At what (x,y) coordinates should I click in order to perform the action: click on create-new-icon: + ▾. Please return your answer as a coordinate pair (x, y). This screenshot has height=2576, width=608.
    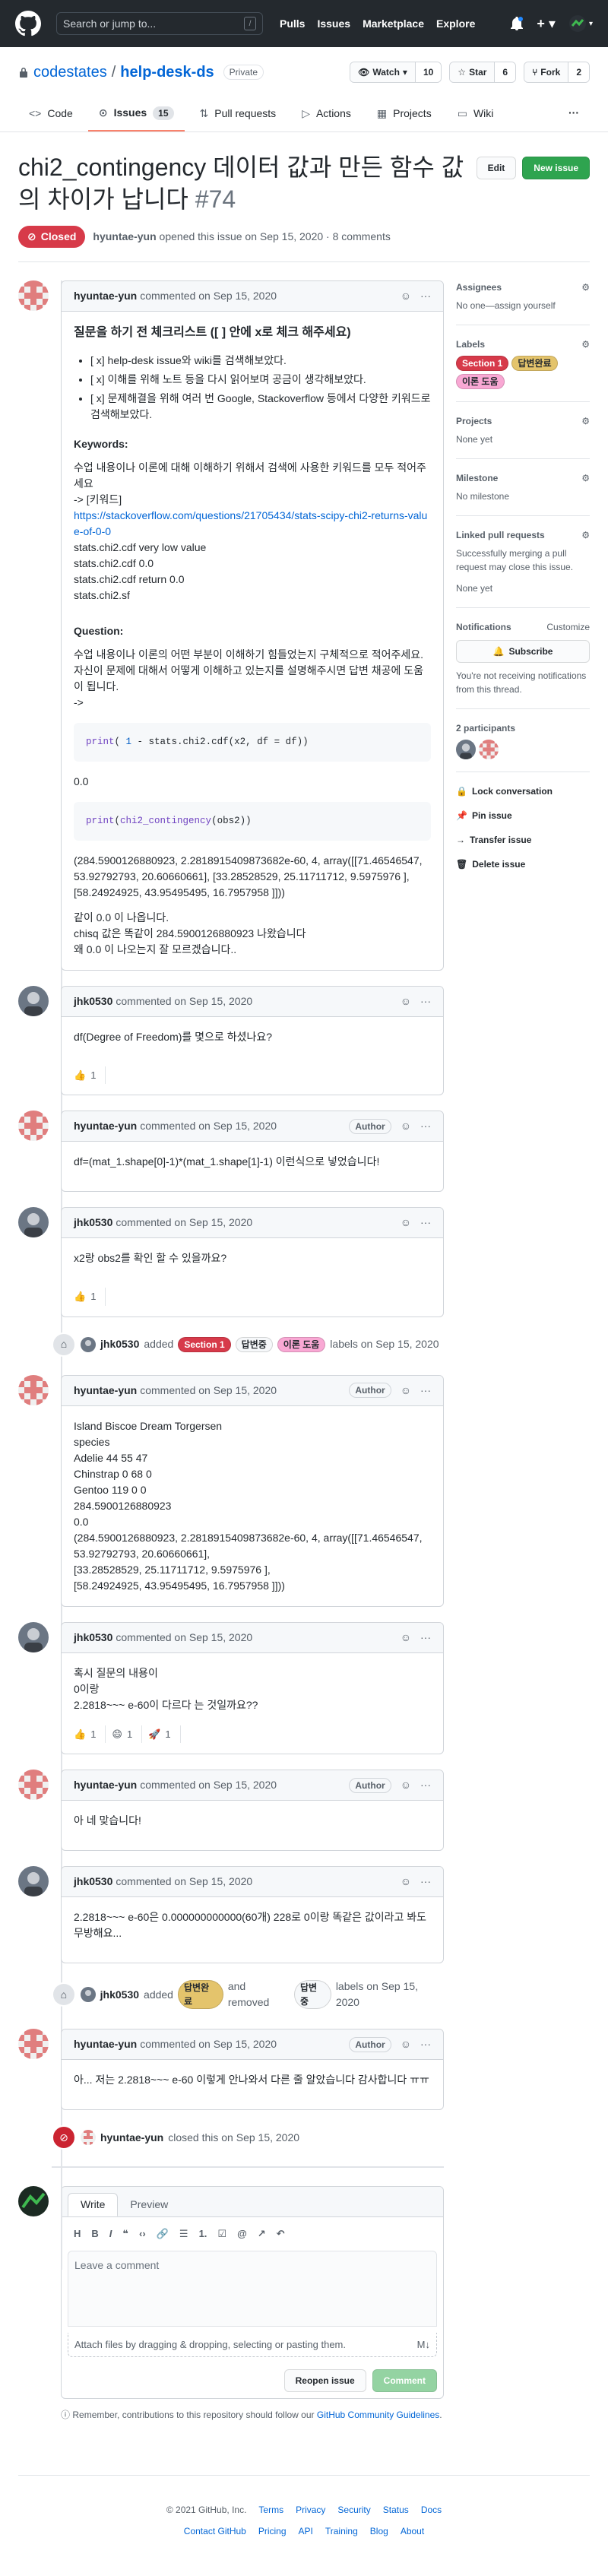
    Looking at the image, I should click on (547, 24).